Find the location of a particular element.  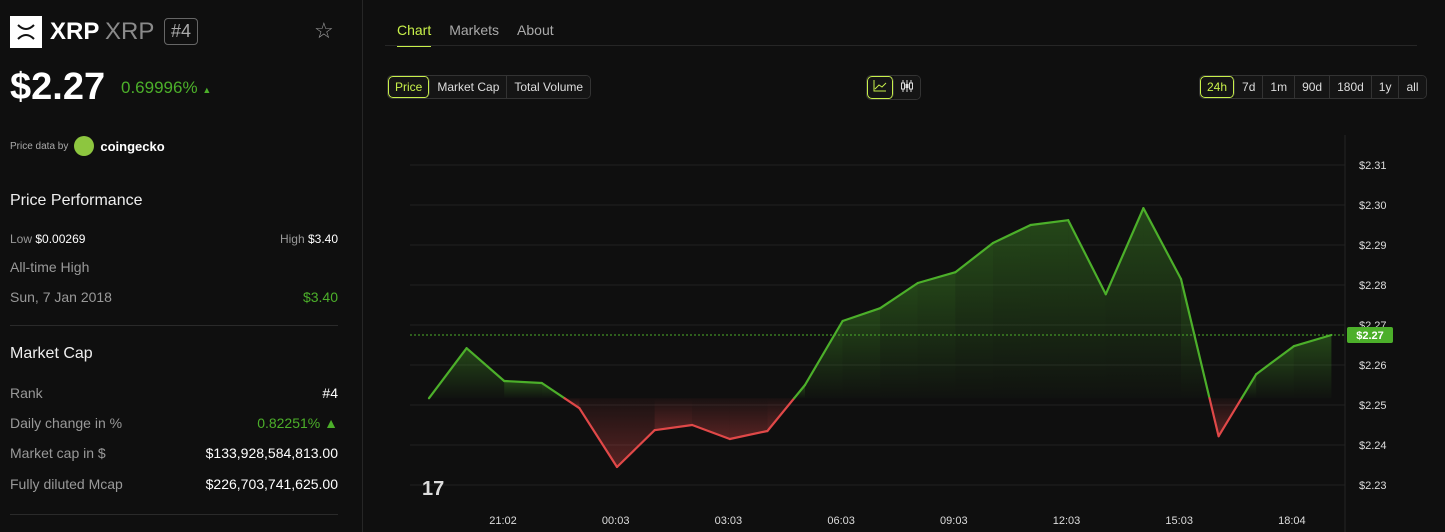

range-all: all is located at coordinates (1412, 87).